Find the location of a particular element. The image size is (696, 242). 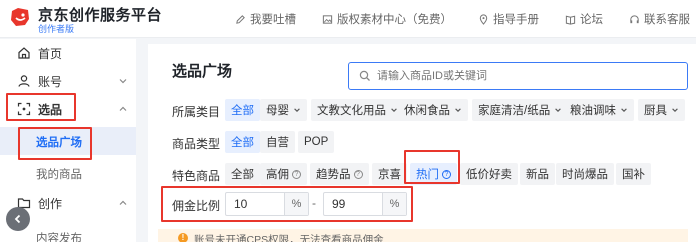

feature-chip-trending: 趋势品? is located at coordinates (339, 174).